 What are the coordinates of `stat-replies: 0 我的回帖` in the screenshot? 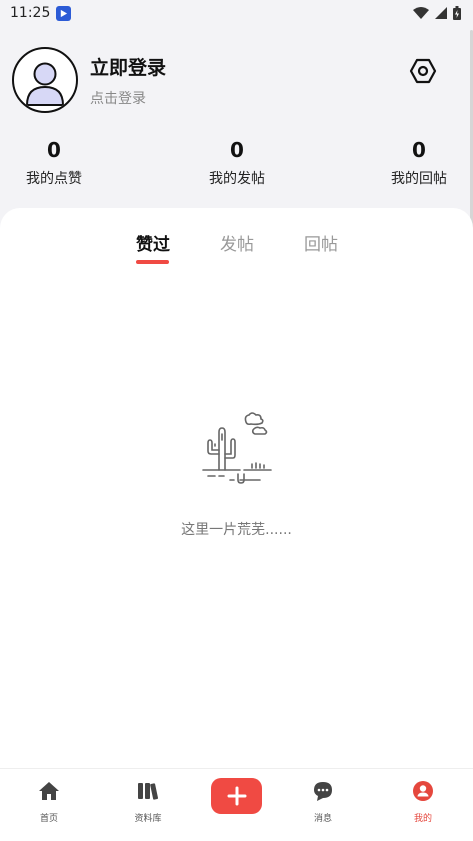 It's located at (419, 163).